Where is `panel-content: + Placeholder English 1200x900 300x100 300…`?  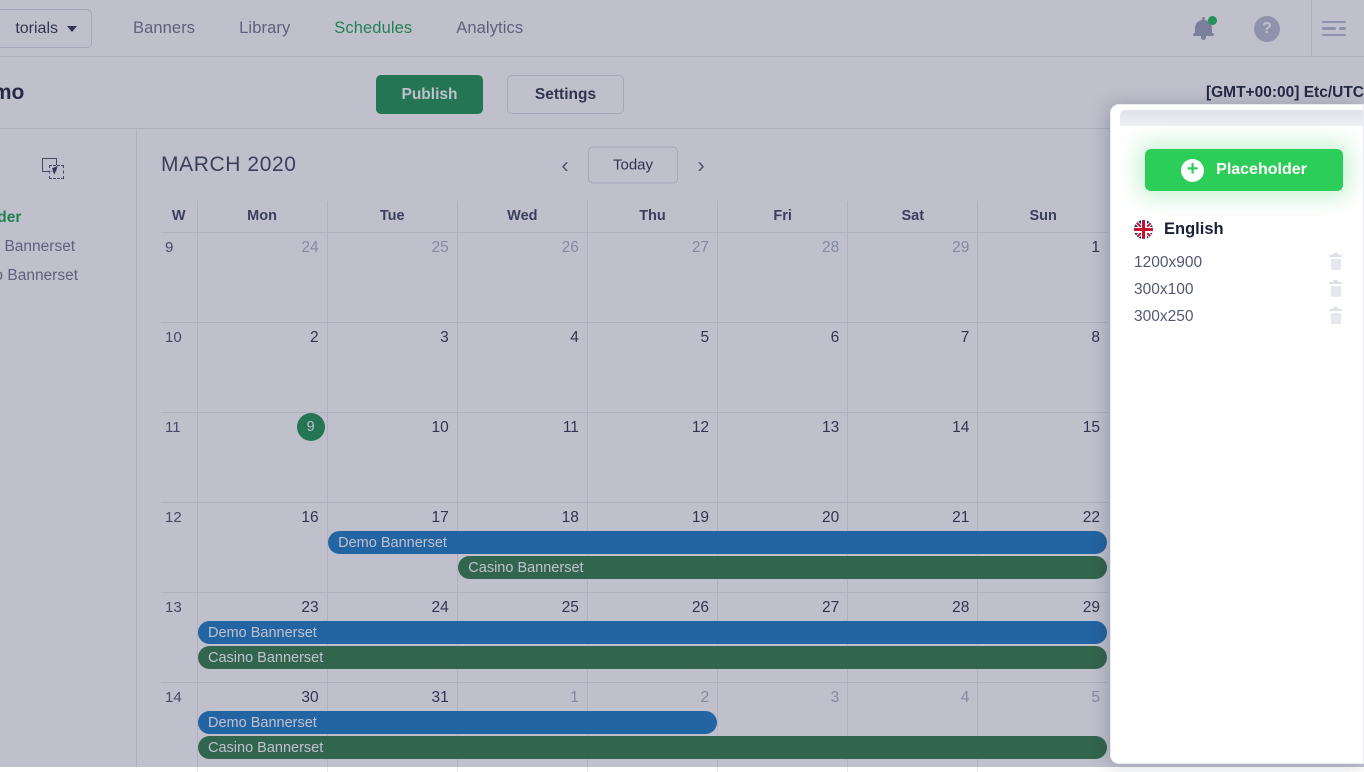
panel-content: + Placeholder English 1200x900 300x100 300… is located at coordinates (1241, 440).